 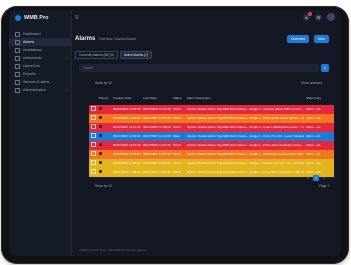 I want to click on sidebar-item-sensors-alerts: Sensors & alerts, so click(x=40, y=82).